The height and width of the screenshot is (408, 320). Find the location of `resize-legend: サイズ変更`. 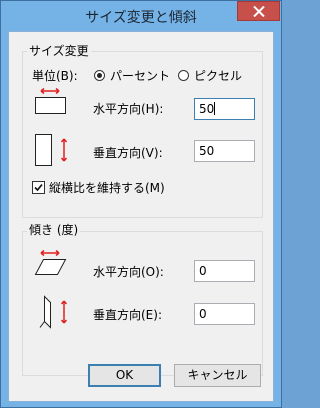

resize-legend: サイズ変更 is located at coordinates (59, 51).